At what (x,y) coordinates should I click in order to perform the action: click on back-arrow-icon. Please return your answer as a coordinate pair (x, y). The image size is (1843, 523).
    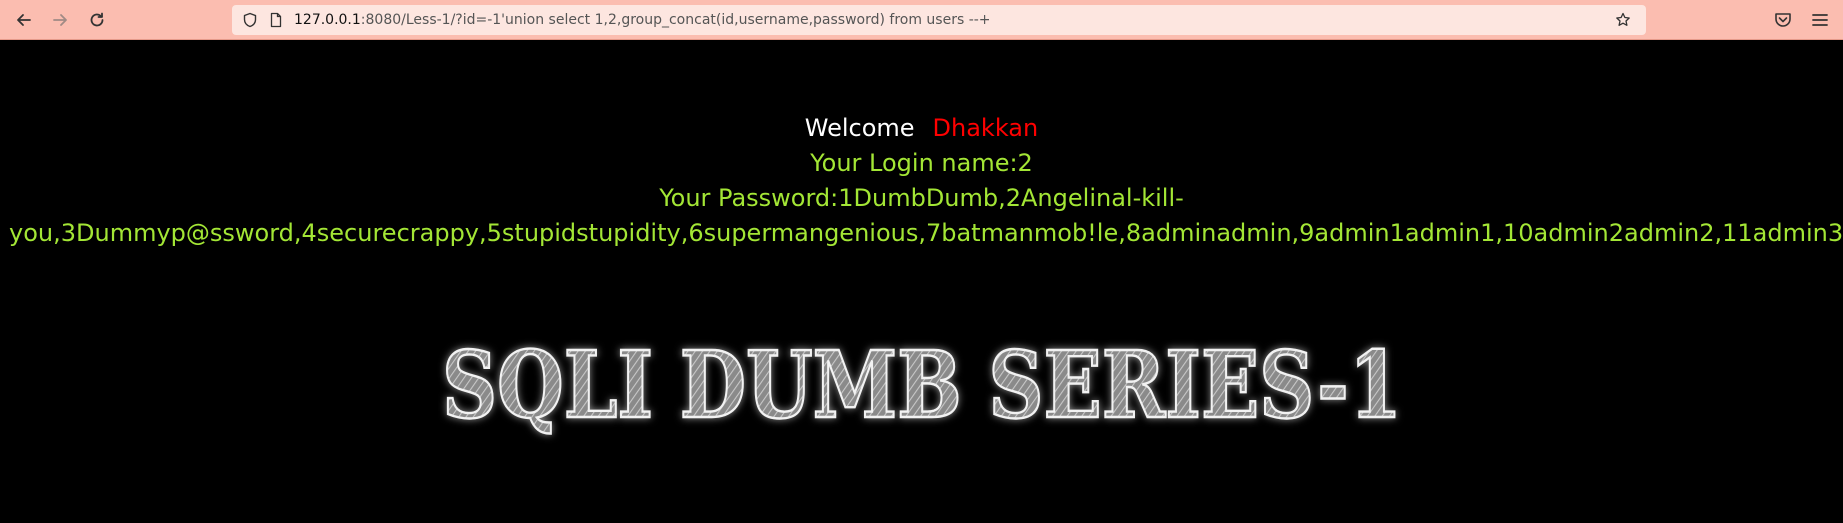
    Looking at the image, I should click on (24, 20).